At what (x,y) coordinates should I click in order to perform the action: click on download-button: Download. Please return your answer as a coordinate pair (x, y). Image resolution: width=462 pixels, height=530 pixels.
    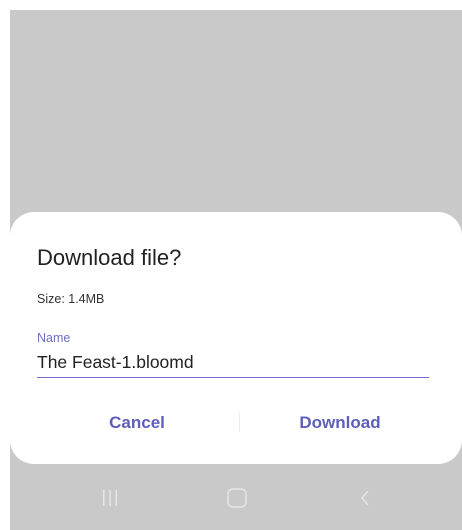
    Looking at the image, I should click on (340, 423).